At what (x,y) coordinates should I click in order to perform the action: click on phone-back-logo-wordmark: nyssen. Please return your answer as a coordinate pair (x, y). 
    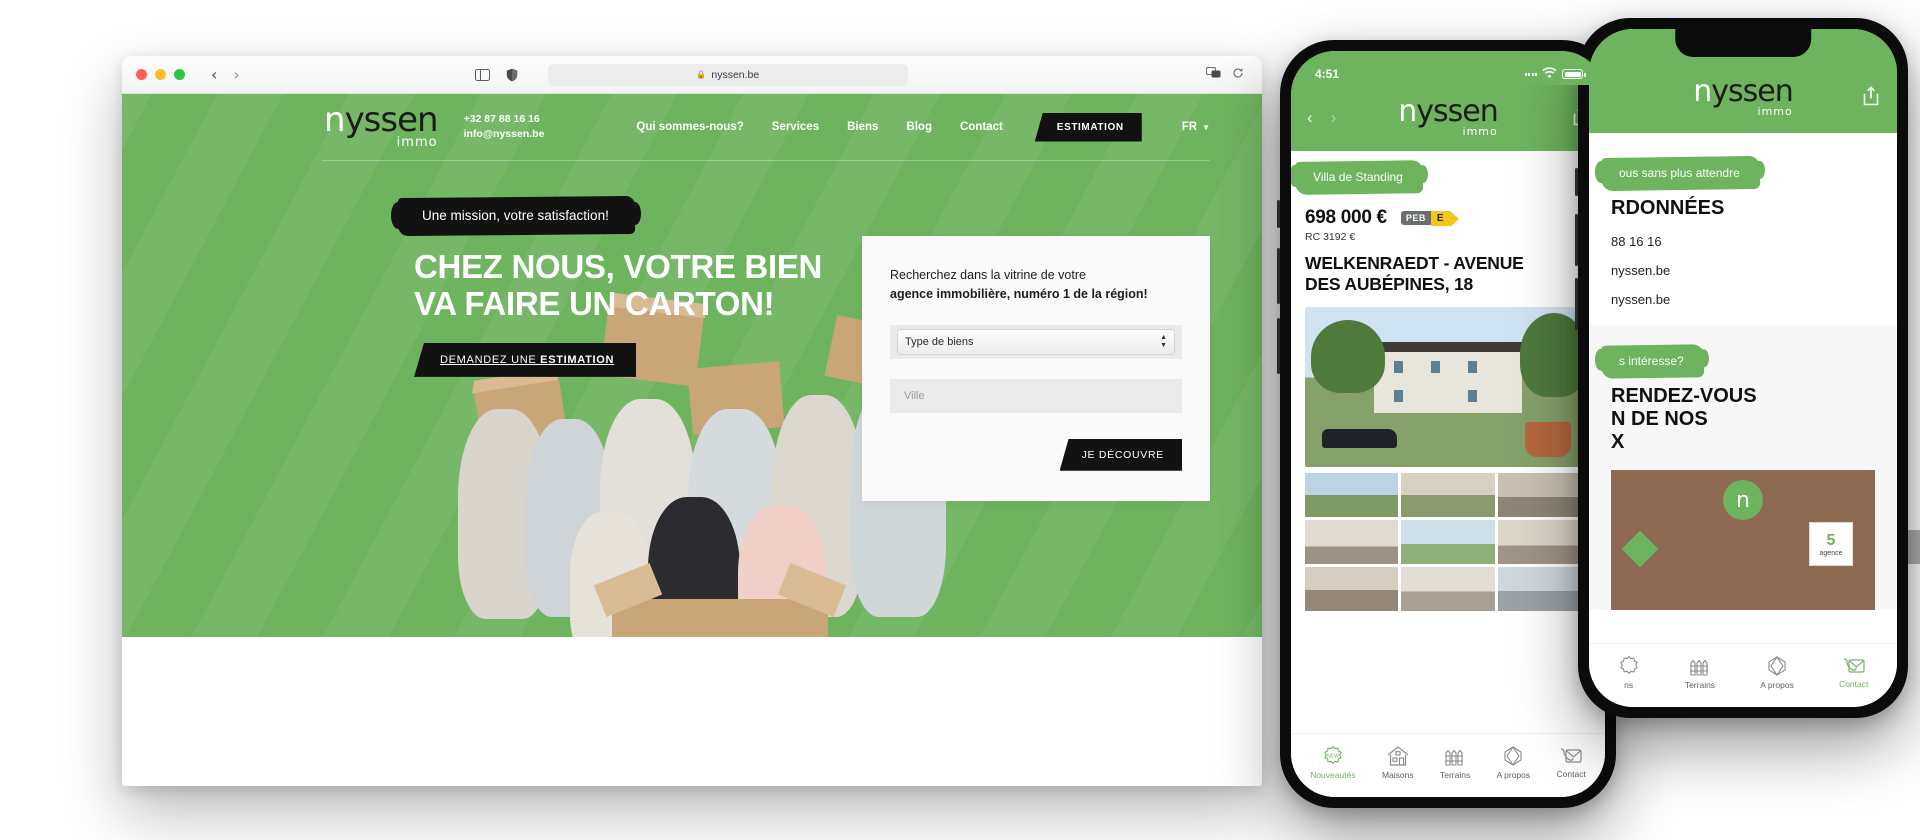
    Looking at the image, I should click on (1743, 92).